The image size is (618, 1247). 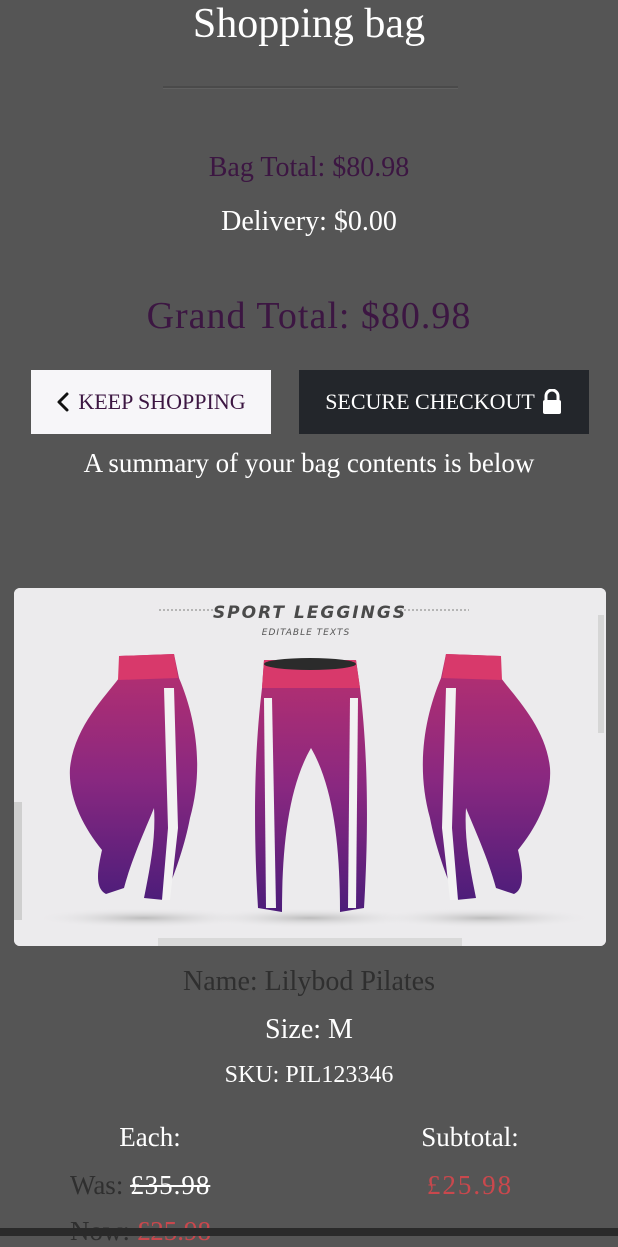 I want to click on image-scroll-indicator-bottom, so click(x=310, y=942).